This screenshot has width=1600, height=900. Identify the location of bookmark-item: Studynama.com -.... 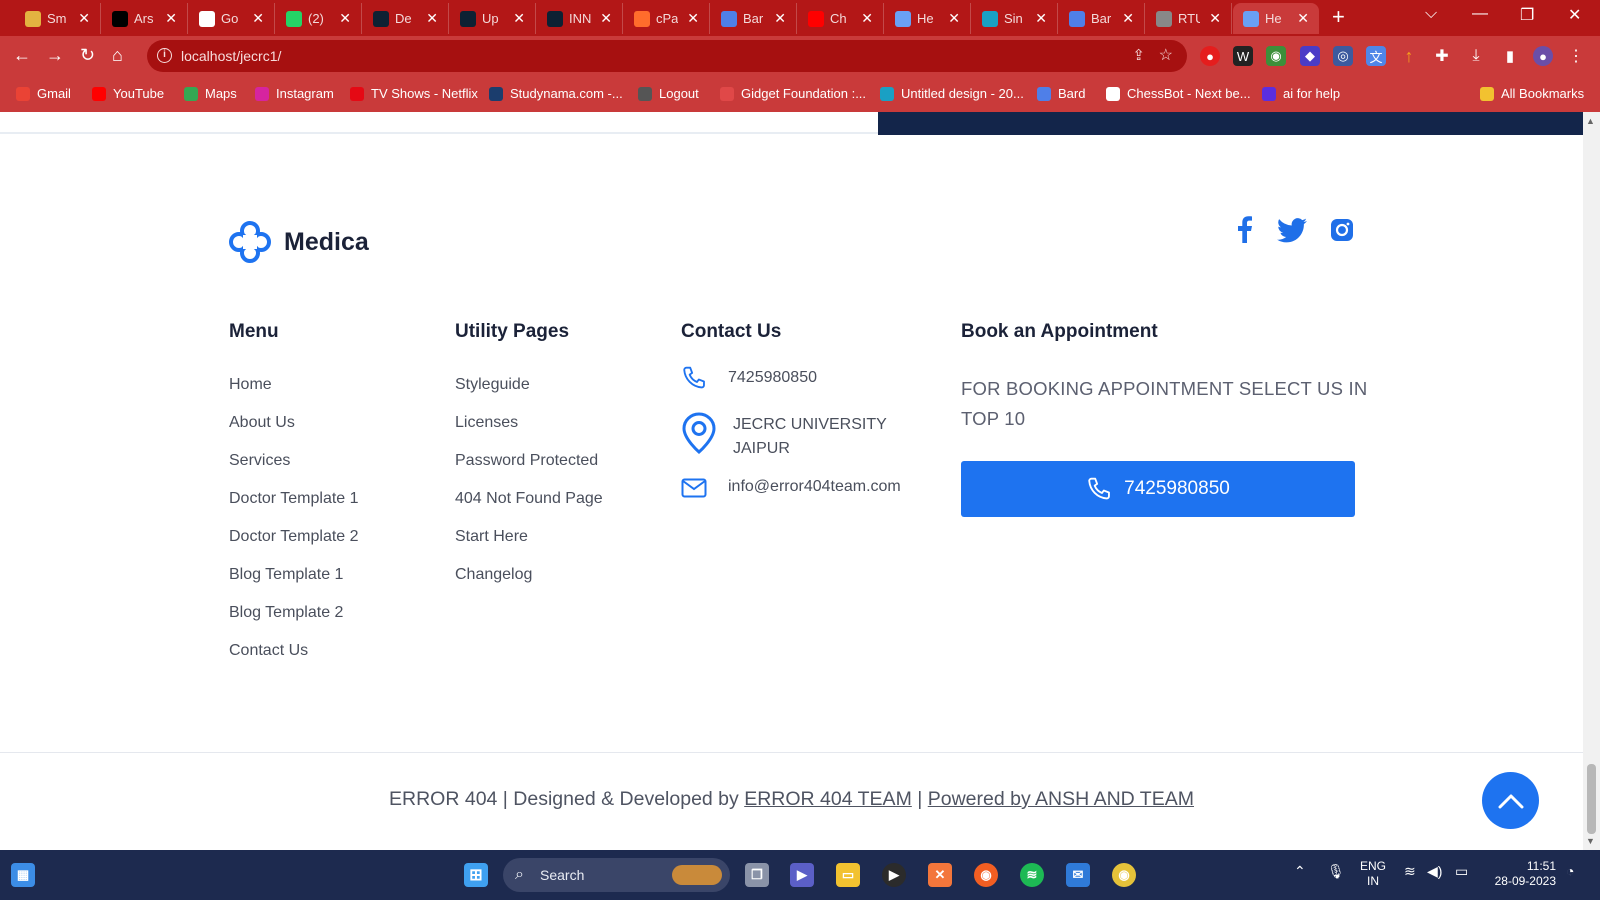
(556, 93).